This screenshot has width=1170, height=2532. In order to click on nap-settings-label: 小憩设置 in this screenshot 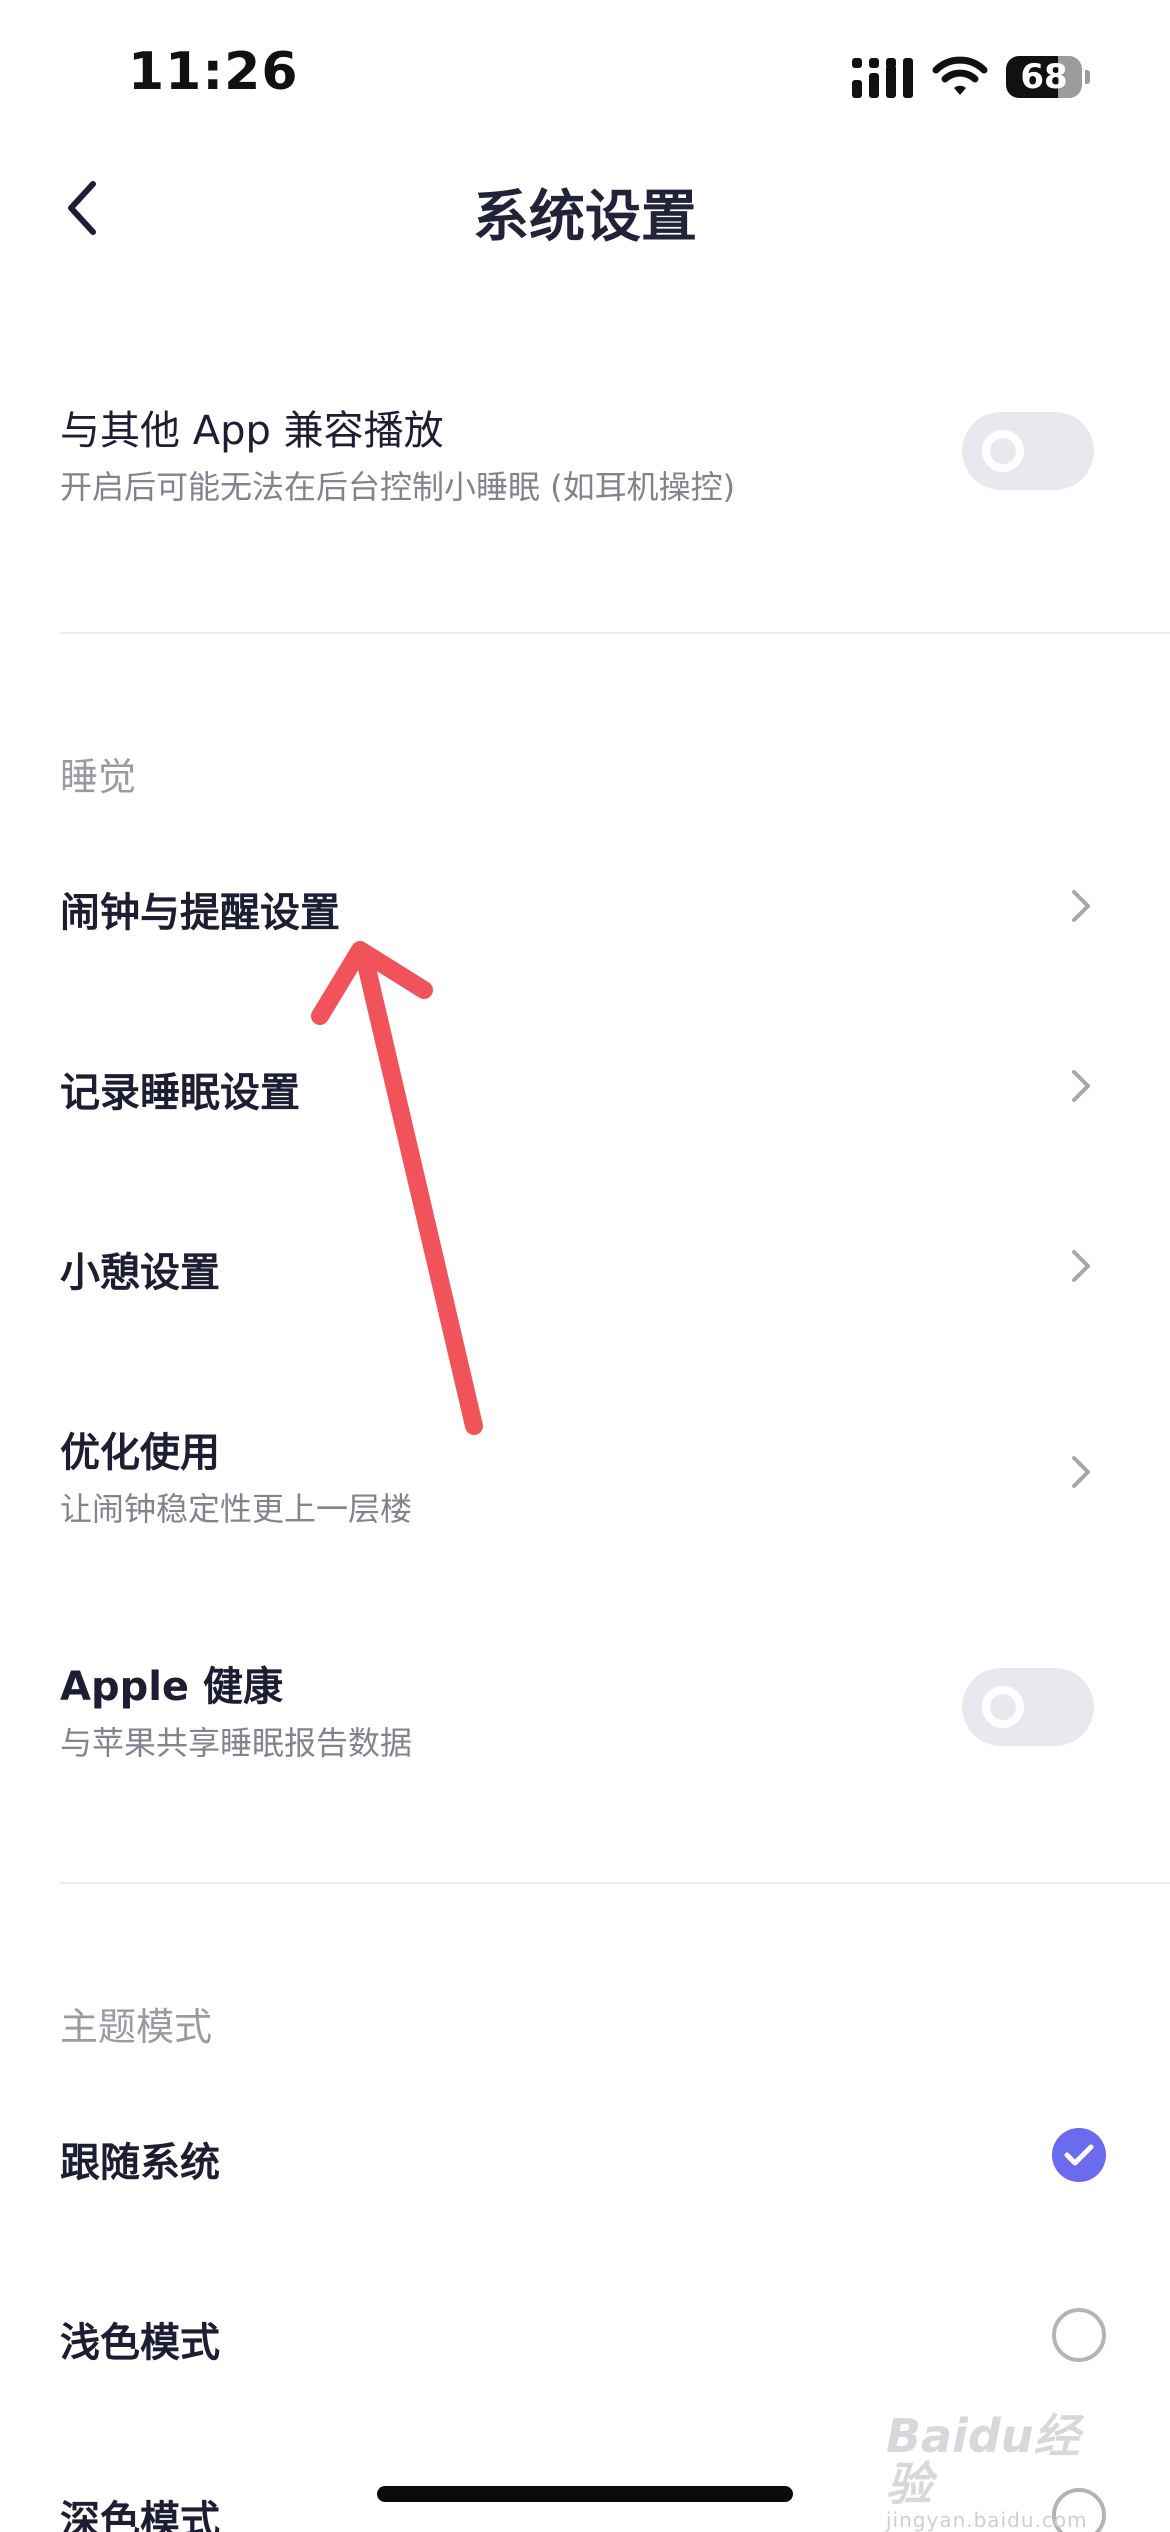, I will do `click(140, 1273)`.